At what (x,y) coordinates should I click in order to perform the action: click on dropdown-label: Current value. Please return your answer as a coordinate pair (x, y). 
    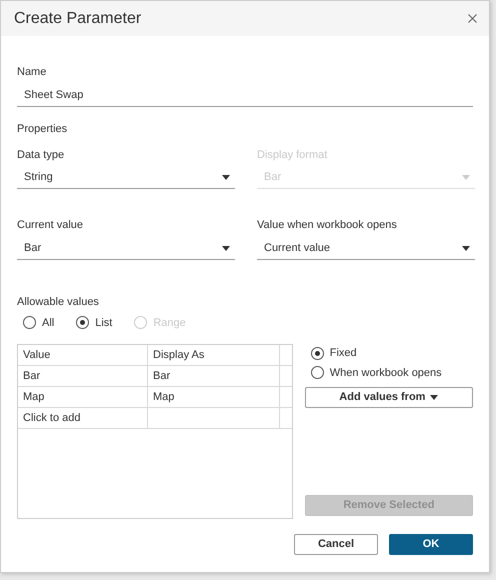
    Looking at the image, I should click on (50, 225).